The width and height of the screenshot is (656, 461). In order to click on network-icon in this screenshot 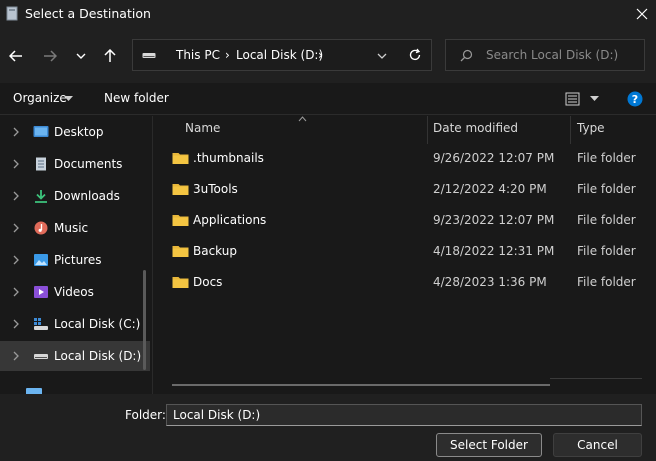, I will do `click(35, 390)`.